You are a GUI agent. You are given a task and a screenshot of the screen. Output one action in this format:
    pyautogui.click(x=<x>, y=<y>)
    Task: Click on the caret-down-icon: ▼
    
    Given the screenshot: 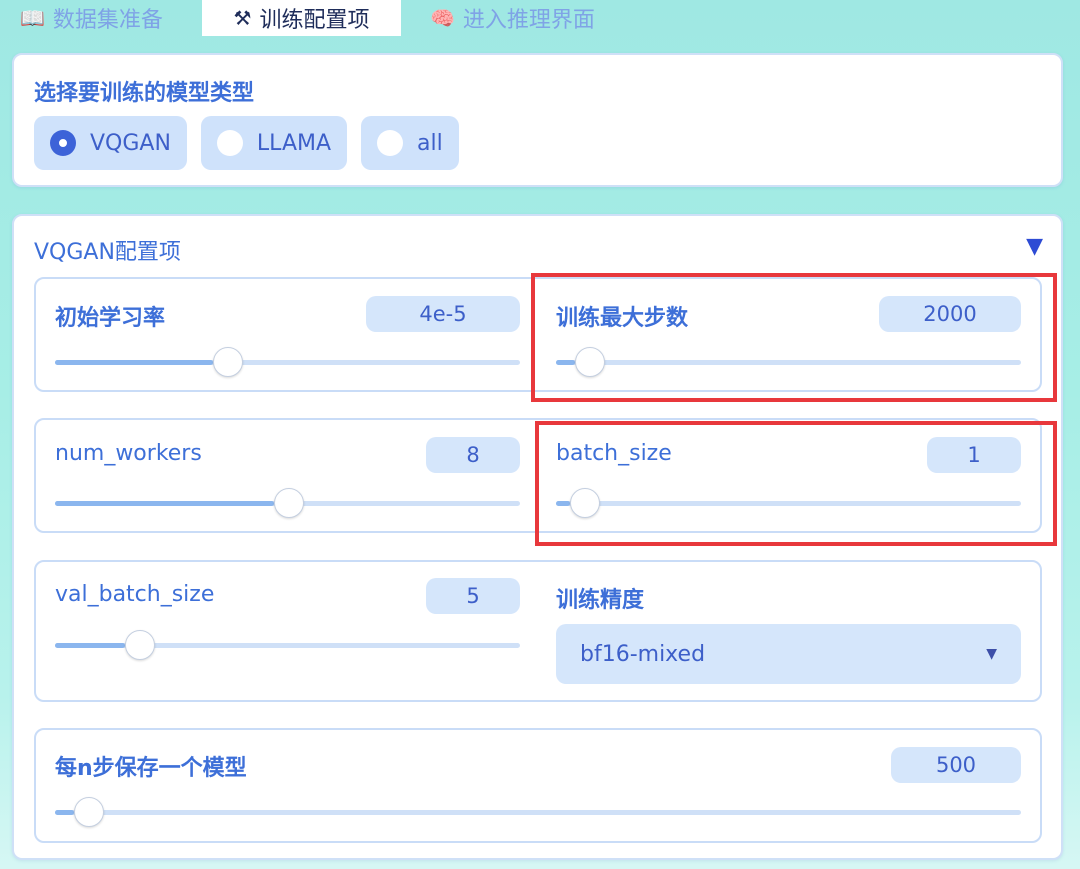 What is the action you would take?
    pyautogui.click(x=991, y=654)
    